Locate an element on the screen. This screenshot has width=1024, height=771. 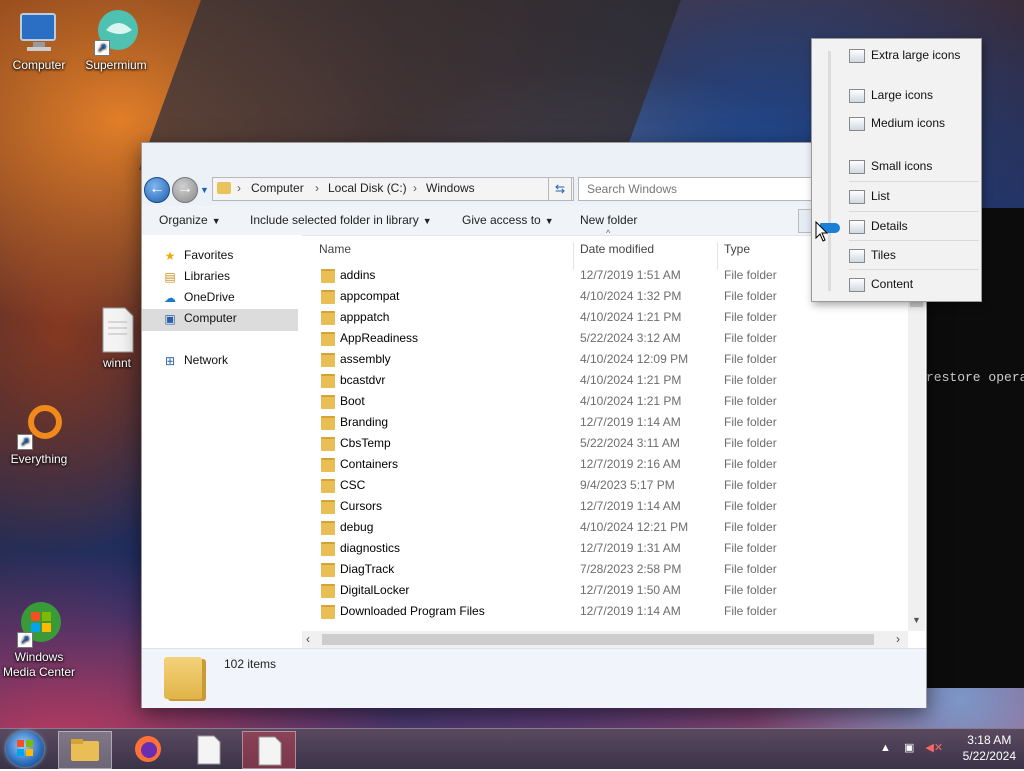
item-count: 102 items is located at coordinates (250, 664).